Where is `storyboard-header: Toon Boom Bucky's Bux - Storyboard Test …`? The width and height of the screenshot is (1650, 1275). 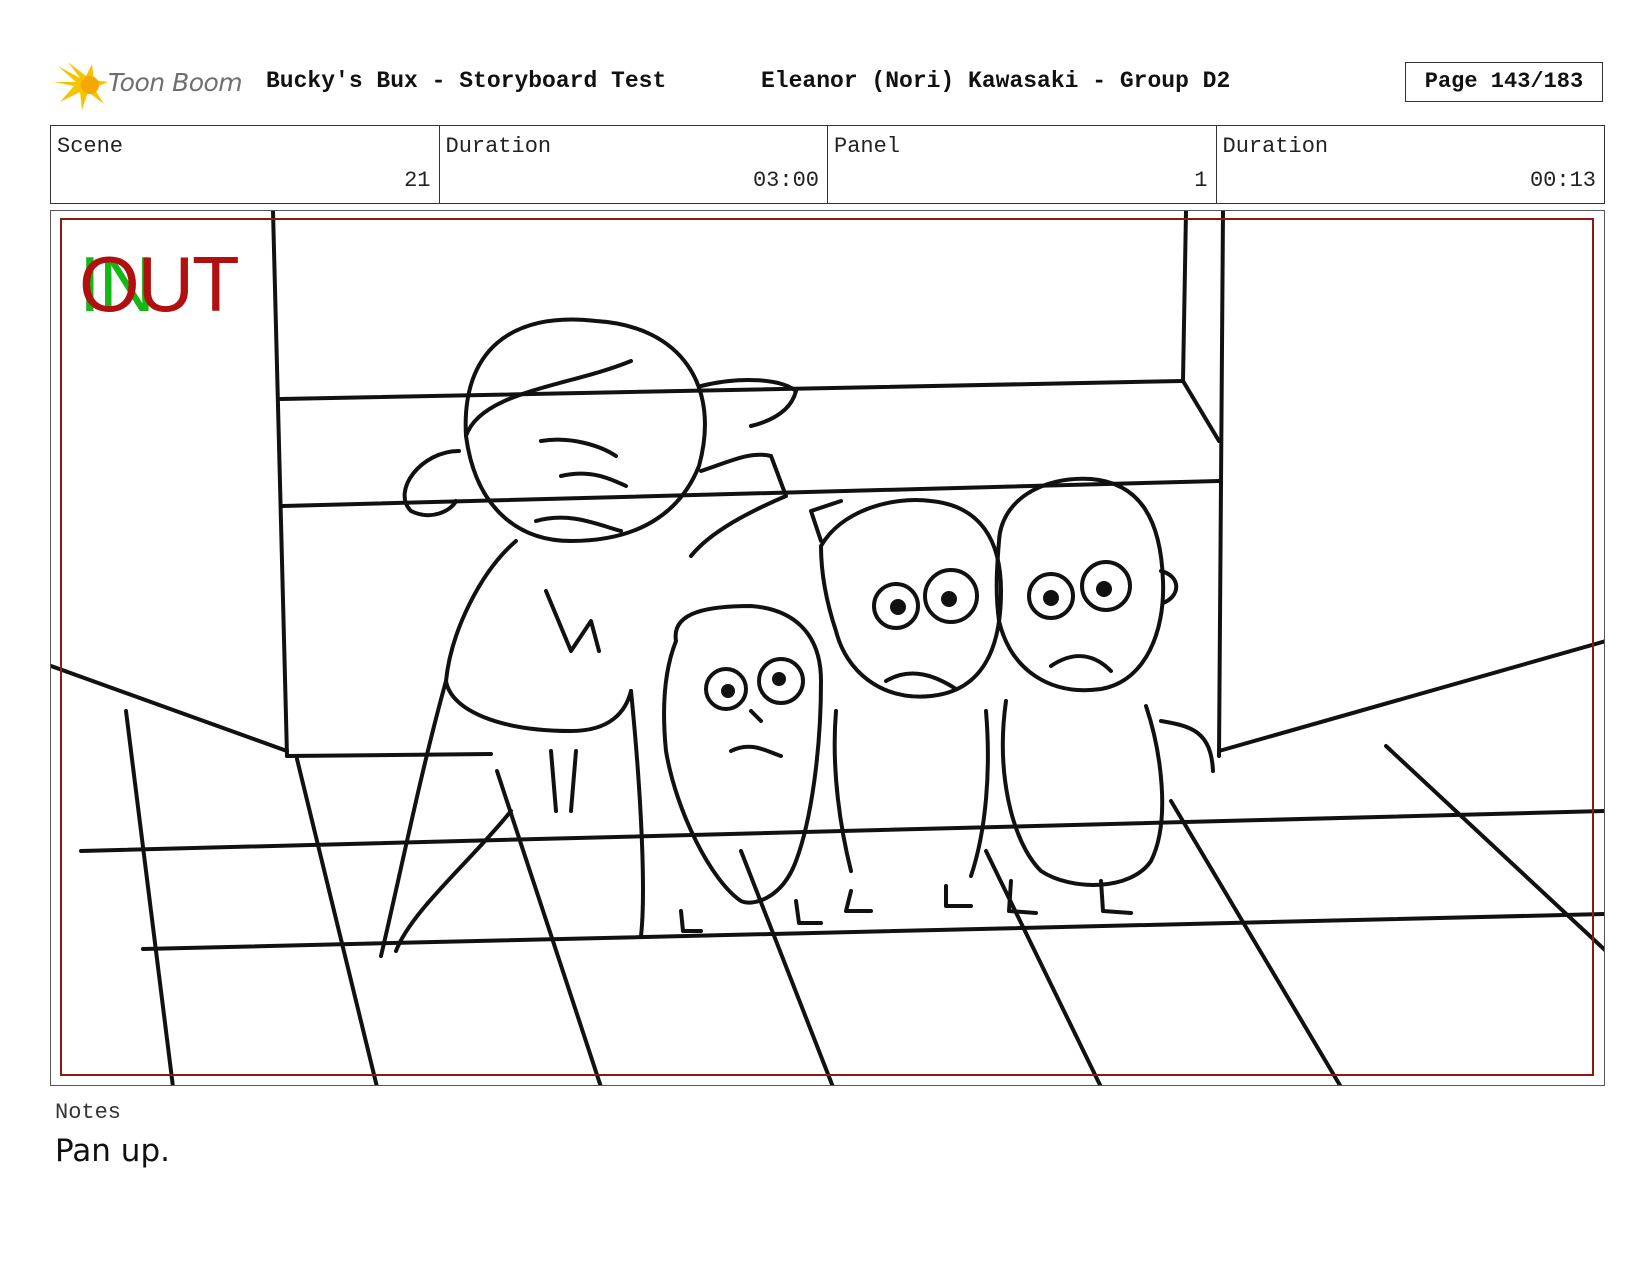 storyboard-header: Toon Boom Bucky's Bux - Storyboard Test … is located at coordinates (827, 85).